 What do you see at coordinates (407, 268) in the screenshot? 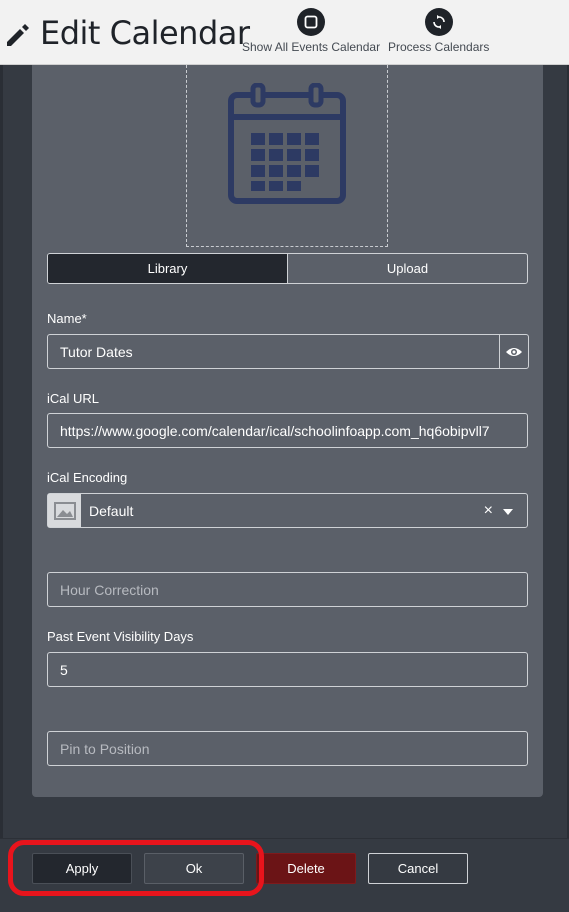
I see `tab-upload: Upload` at bounding box center [407, 268].